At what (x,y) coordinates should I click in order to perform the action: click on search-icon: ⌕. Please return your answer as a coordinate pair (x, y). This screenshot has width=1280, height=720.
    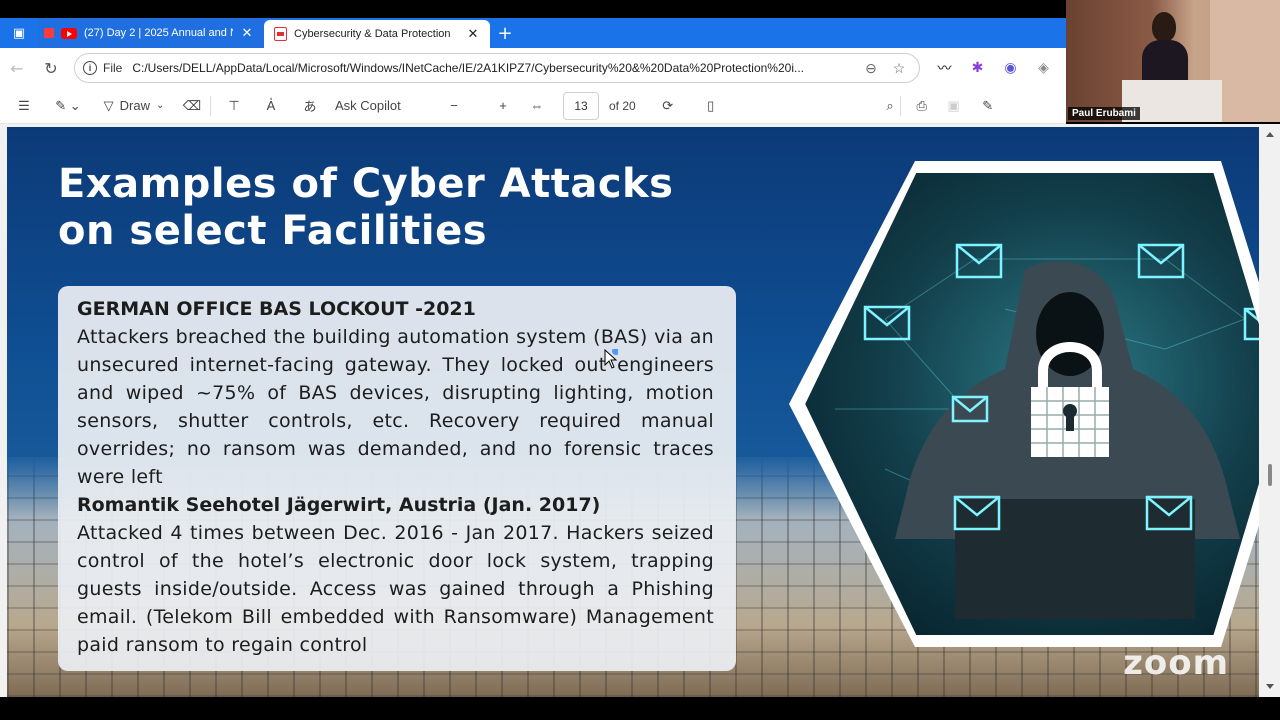
    Looking at the image, I should click on (810, 106).